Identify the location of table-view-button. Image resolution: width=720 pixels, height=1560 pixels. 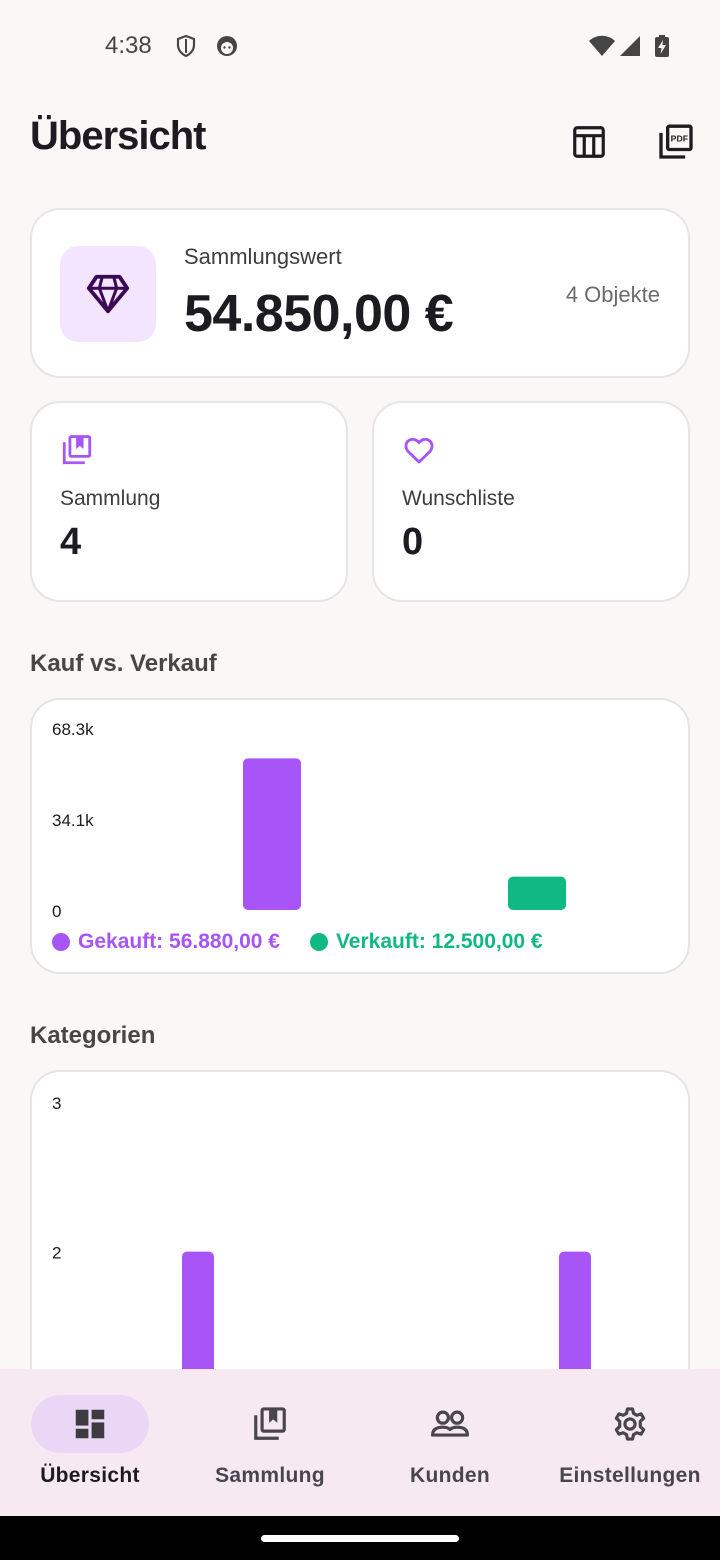
(589, 142).